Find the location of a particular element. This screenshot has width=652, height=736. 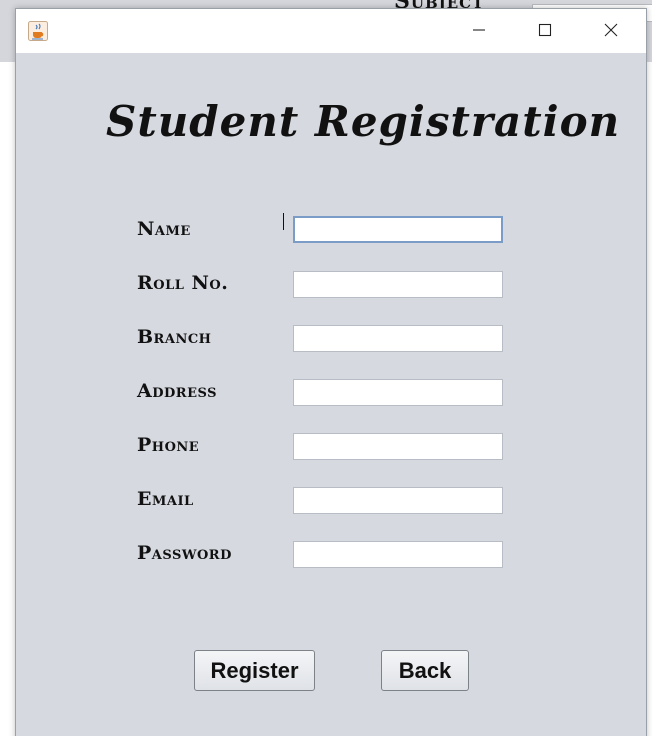

text-caret is located at coordinates (283, 221).